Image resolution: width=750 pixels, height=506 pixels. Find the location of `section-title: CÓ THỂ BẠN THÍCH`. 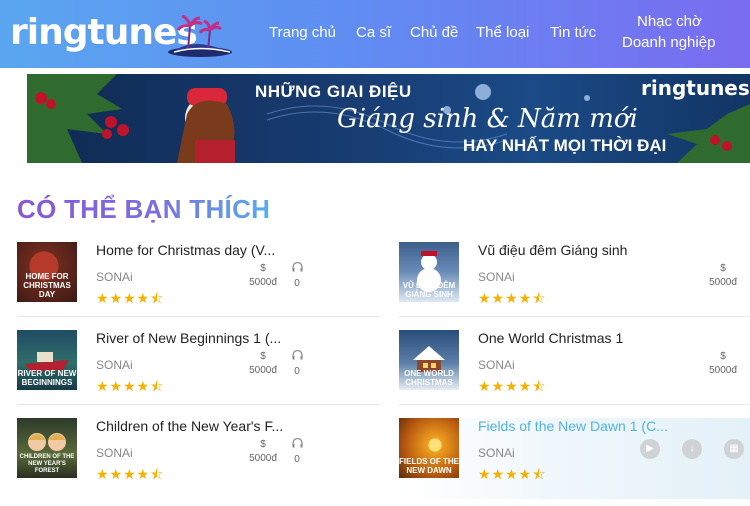

section-title: CÓ THỂ BẠN THÍCH is located at coordinates (144, 209).